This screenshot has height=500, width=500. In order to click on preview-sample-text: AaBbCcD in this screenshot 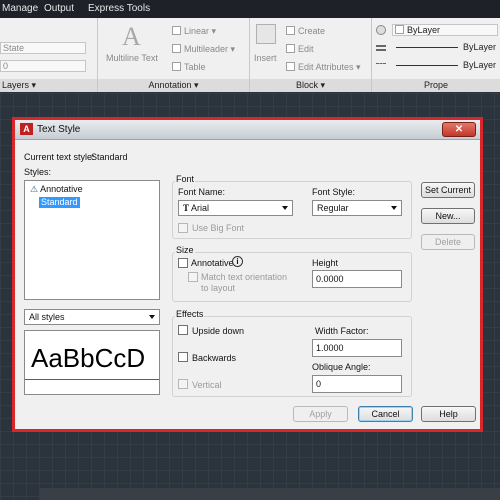, I will do `click(88, 358)`.